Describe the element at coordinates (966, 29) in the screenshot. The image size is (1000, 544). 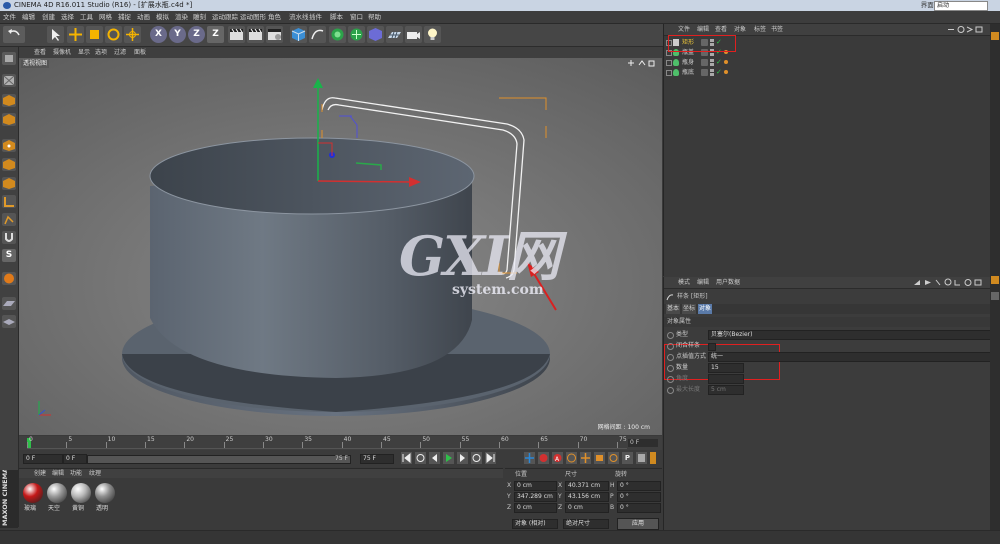
I see `object-manager-nav-icons` at that location.